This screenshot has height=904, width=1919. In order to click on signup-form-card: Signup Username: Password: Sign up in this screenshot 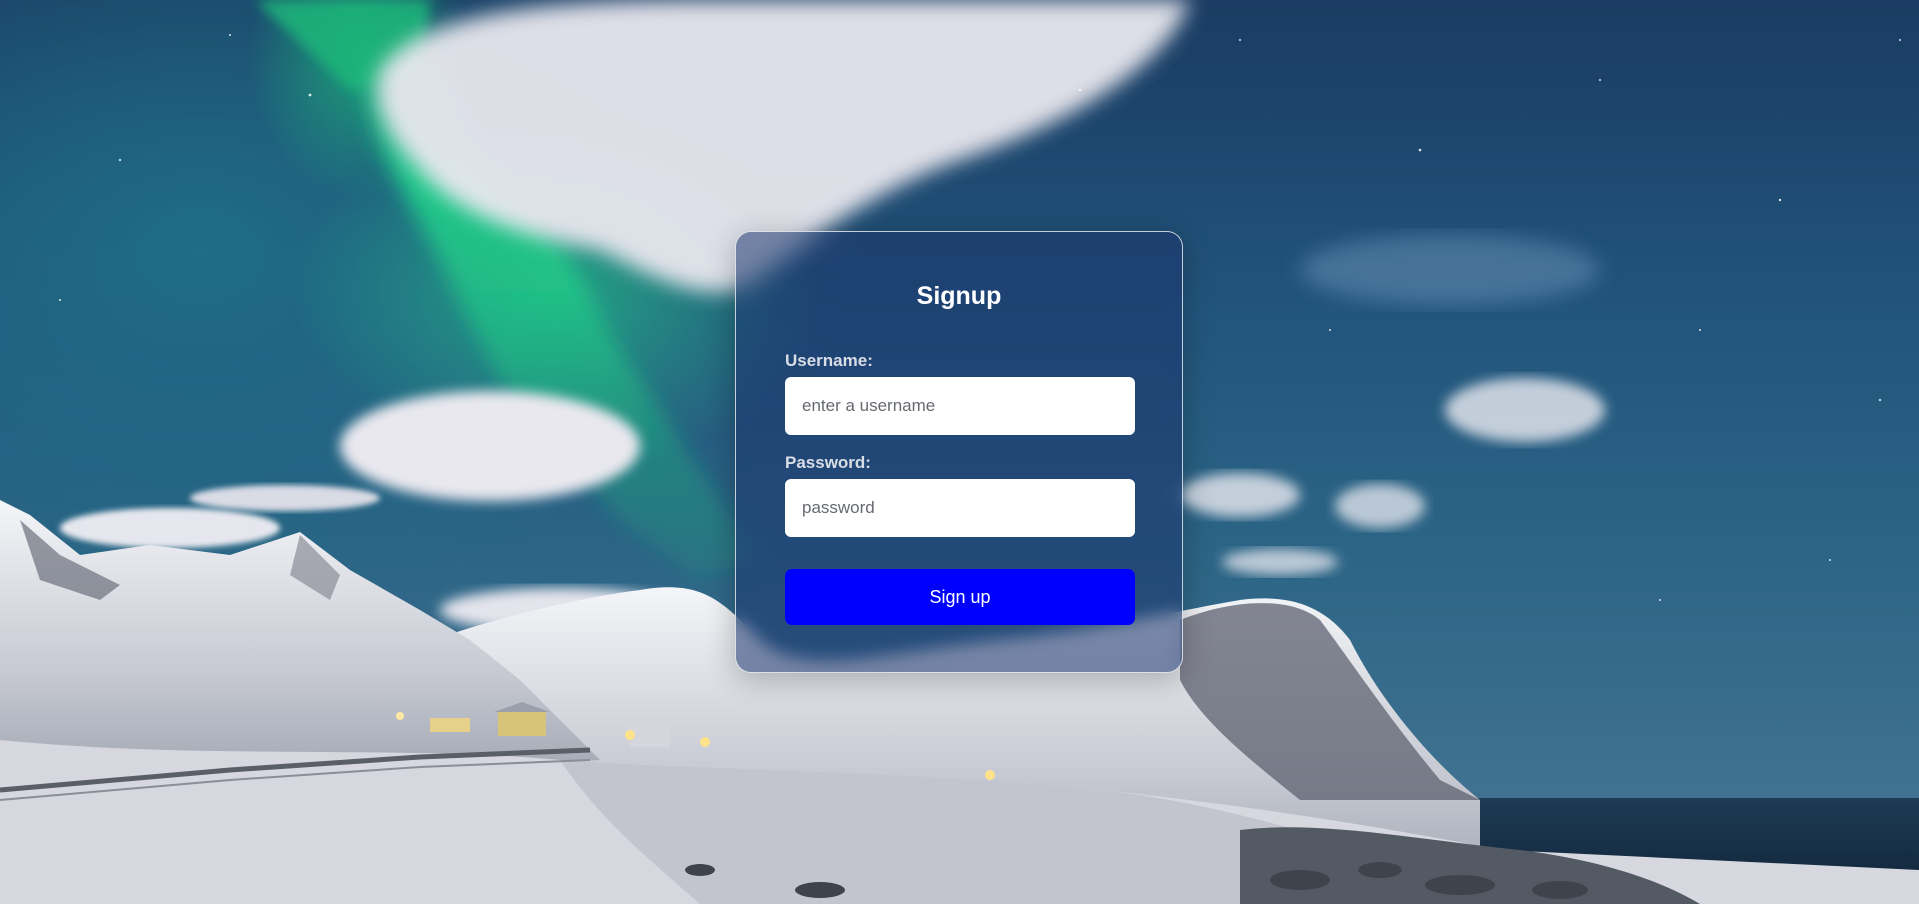, I will do `click(959, 452)`.